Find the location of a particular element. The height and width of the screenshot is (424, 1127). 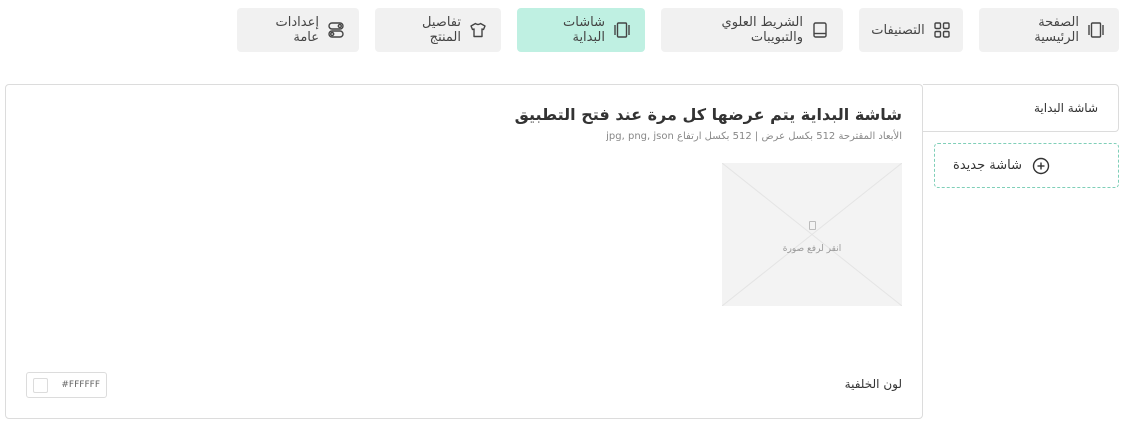

background-color-label: لون الخلفية is located at coordinates (873, 384).